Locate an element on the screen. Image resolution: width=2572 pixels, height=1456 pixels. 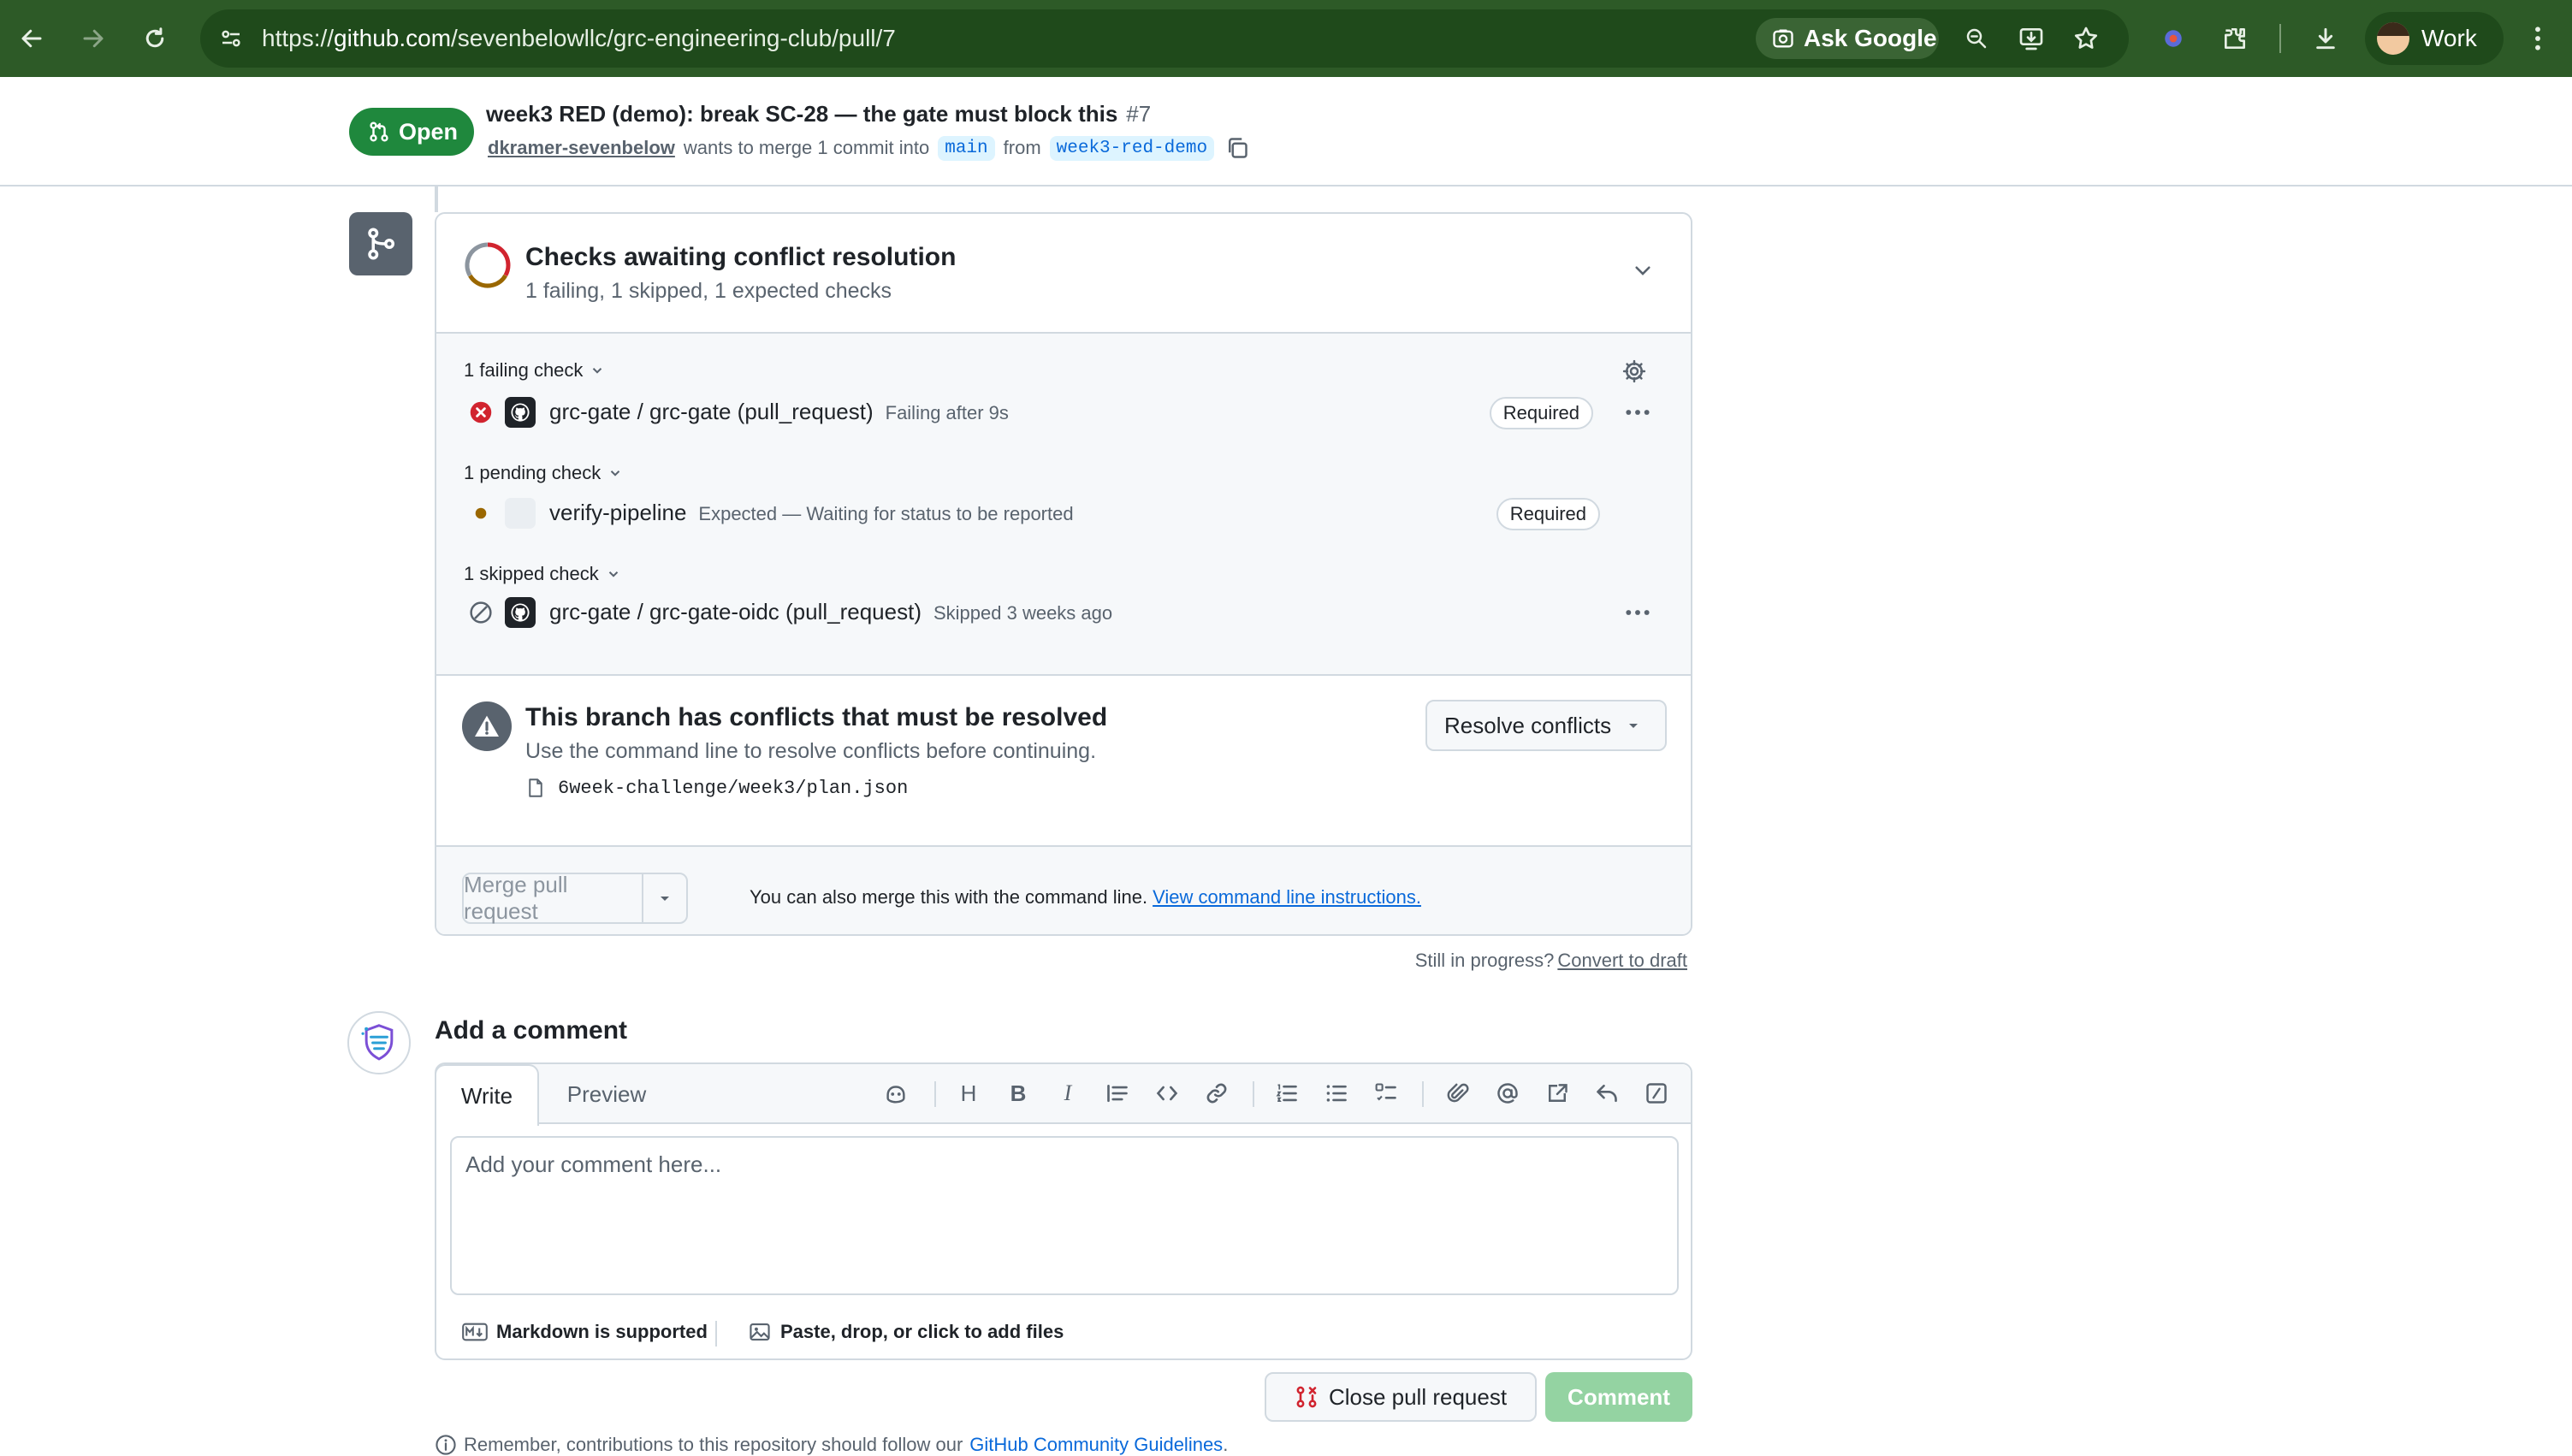
bold-icon: B is located at coordinates (1018, 1093).